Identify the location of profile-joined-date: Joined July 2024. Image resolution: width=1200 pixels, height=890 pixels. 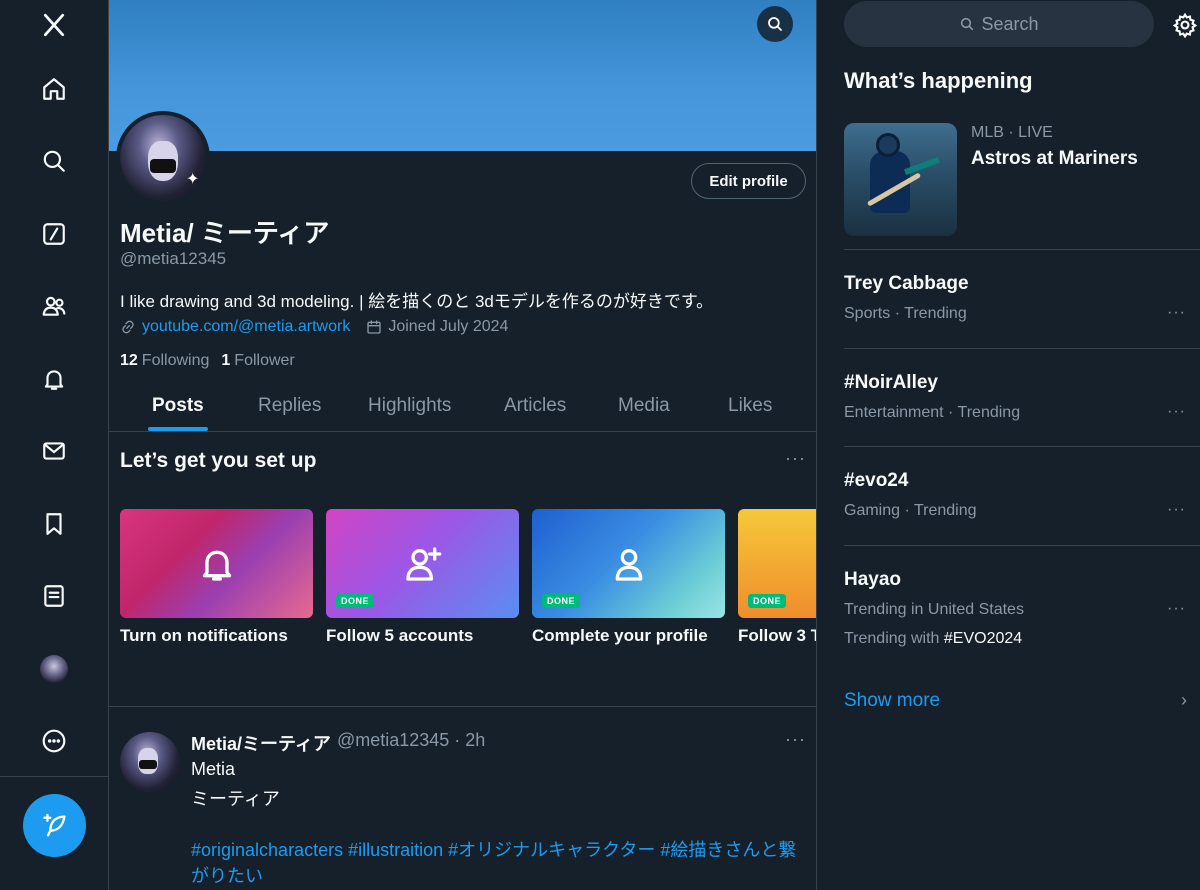
(448, 326).